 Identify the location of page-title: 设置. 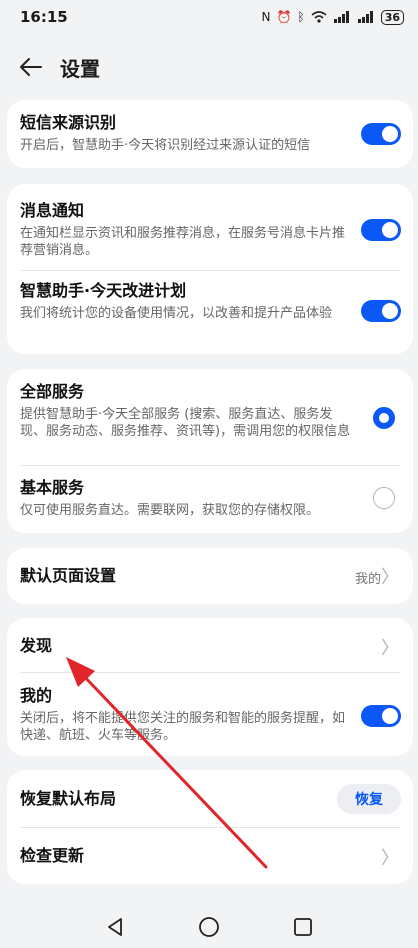
(80, 68).